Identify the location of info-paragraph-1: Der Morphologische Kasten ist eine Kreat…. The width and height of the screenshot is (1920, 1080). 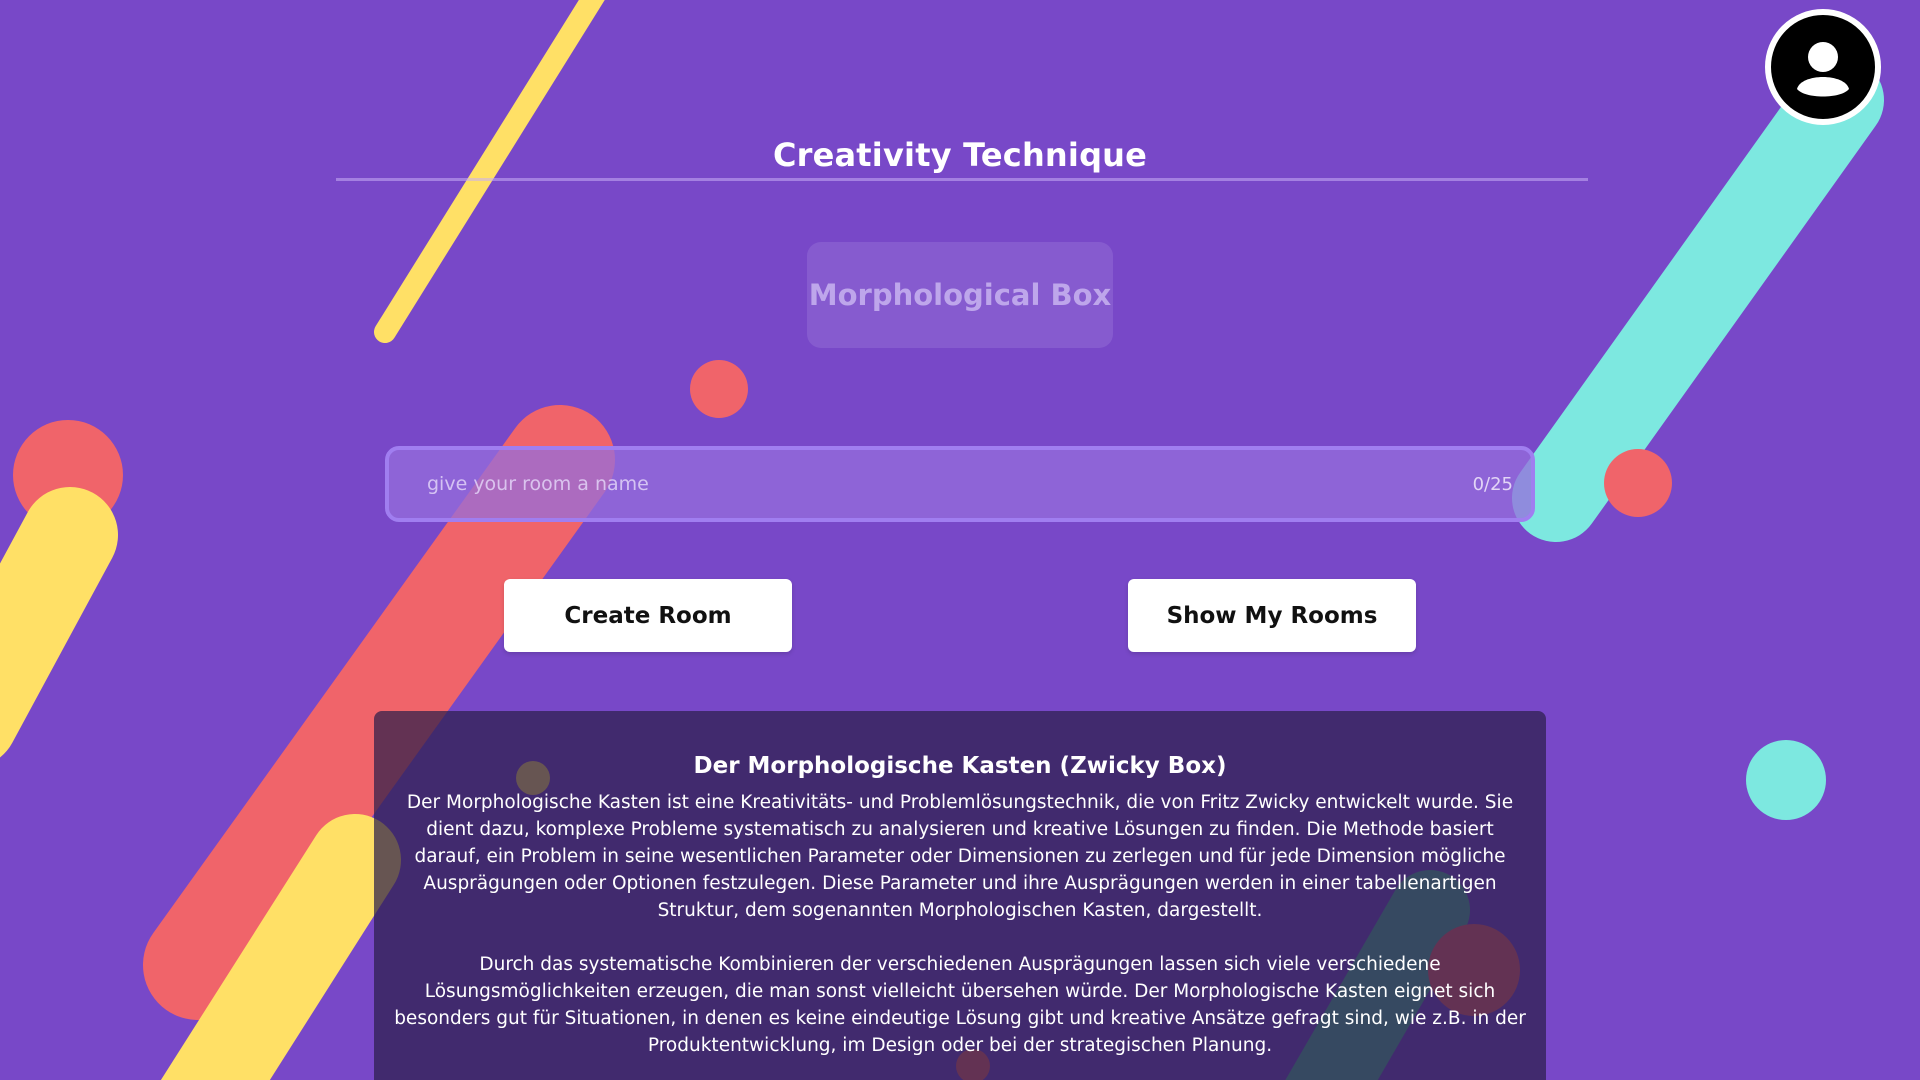
(960, 856).